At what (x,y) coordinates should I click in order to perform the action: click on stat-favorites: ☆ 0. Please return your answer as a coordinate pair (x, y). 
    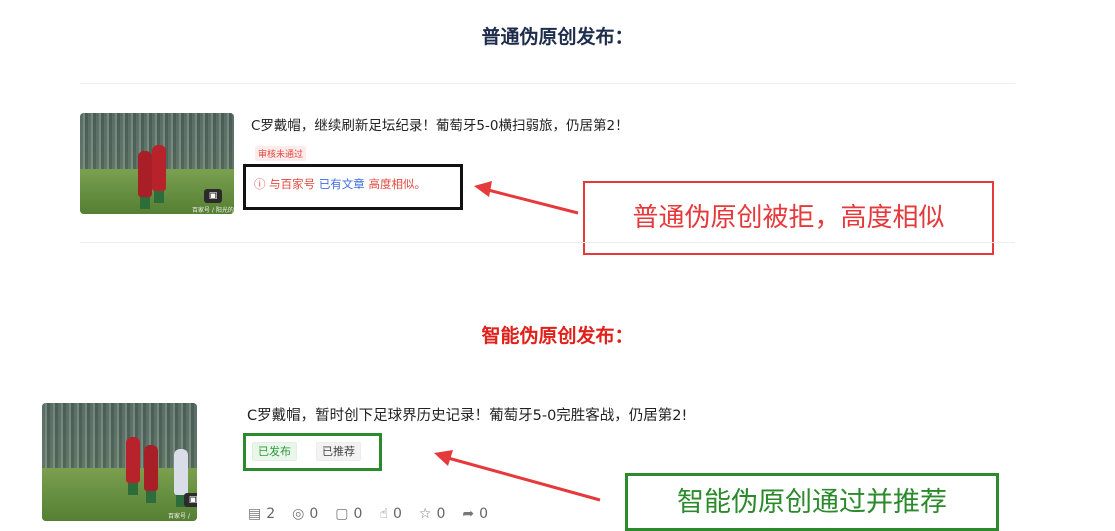
    Looking at the image, I should click on (432, 514).